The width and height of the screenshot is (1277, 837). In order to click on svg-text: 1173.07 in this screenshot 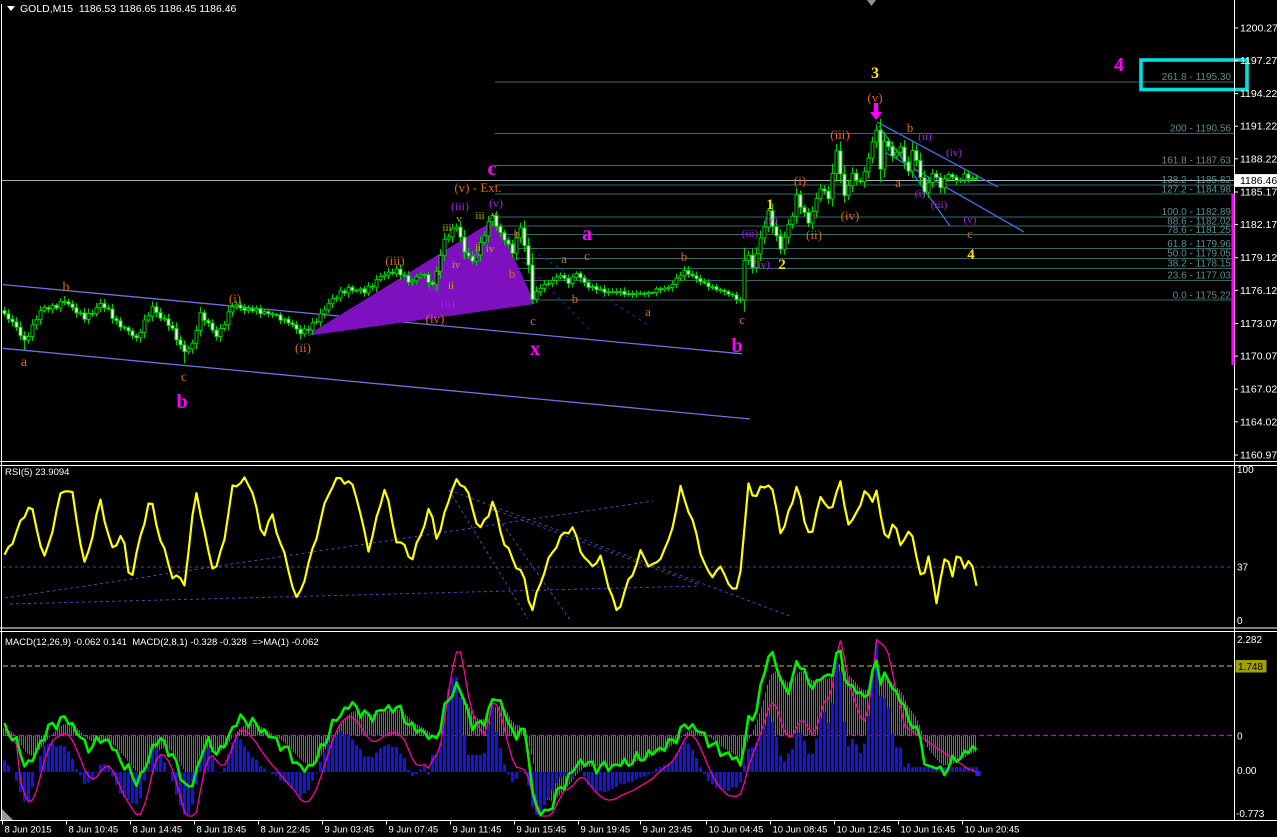, I will do `click(1258, 324)`.